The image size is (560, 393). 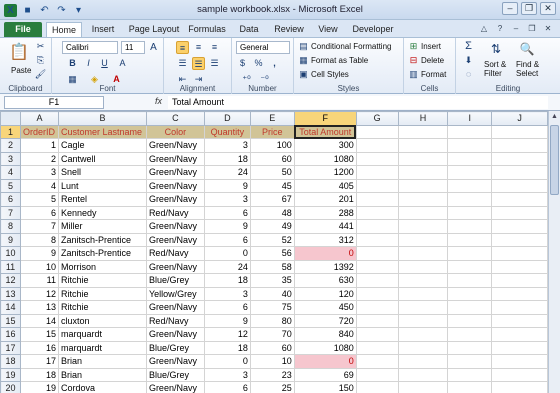 I want to click on quantity-cell: 0, so click(x=227, y=361).